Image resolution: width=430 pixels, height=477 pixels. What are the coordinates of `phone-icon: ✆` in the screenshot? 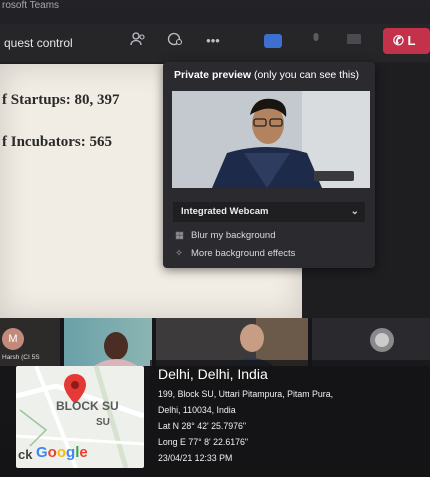 It's located at (398, 40).